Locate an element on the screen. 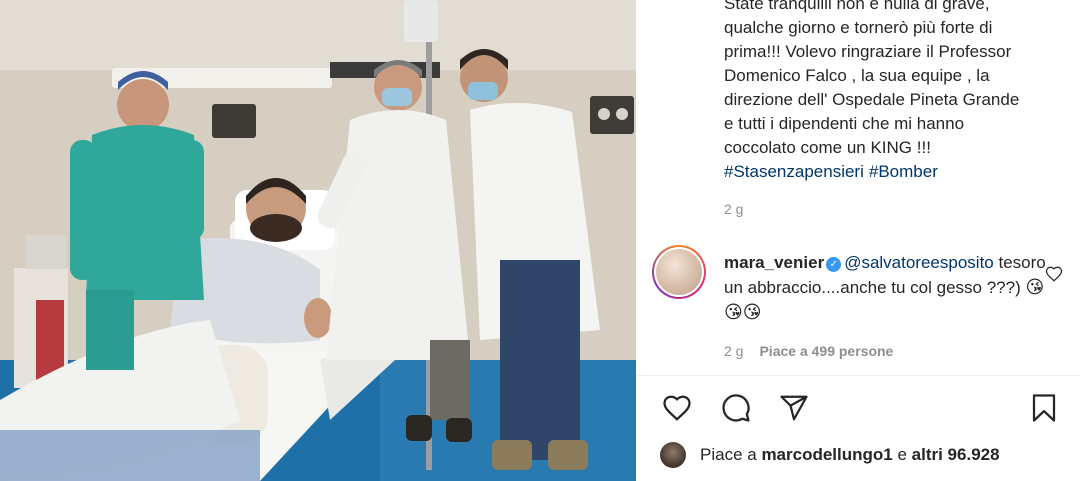 The image size is (1080, 481). comment-meta: 2 g Piace a 499 persone is located at coordinates (808, 351).